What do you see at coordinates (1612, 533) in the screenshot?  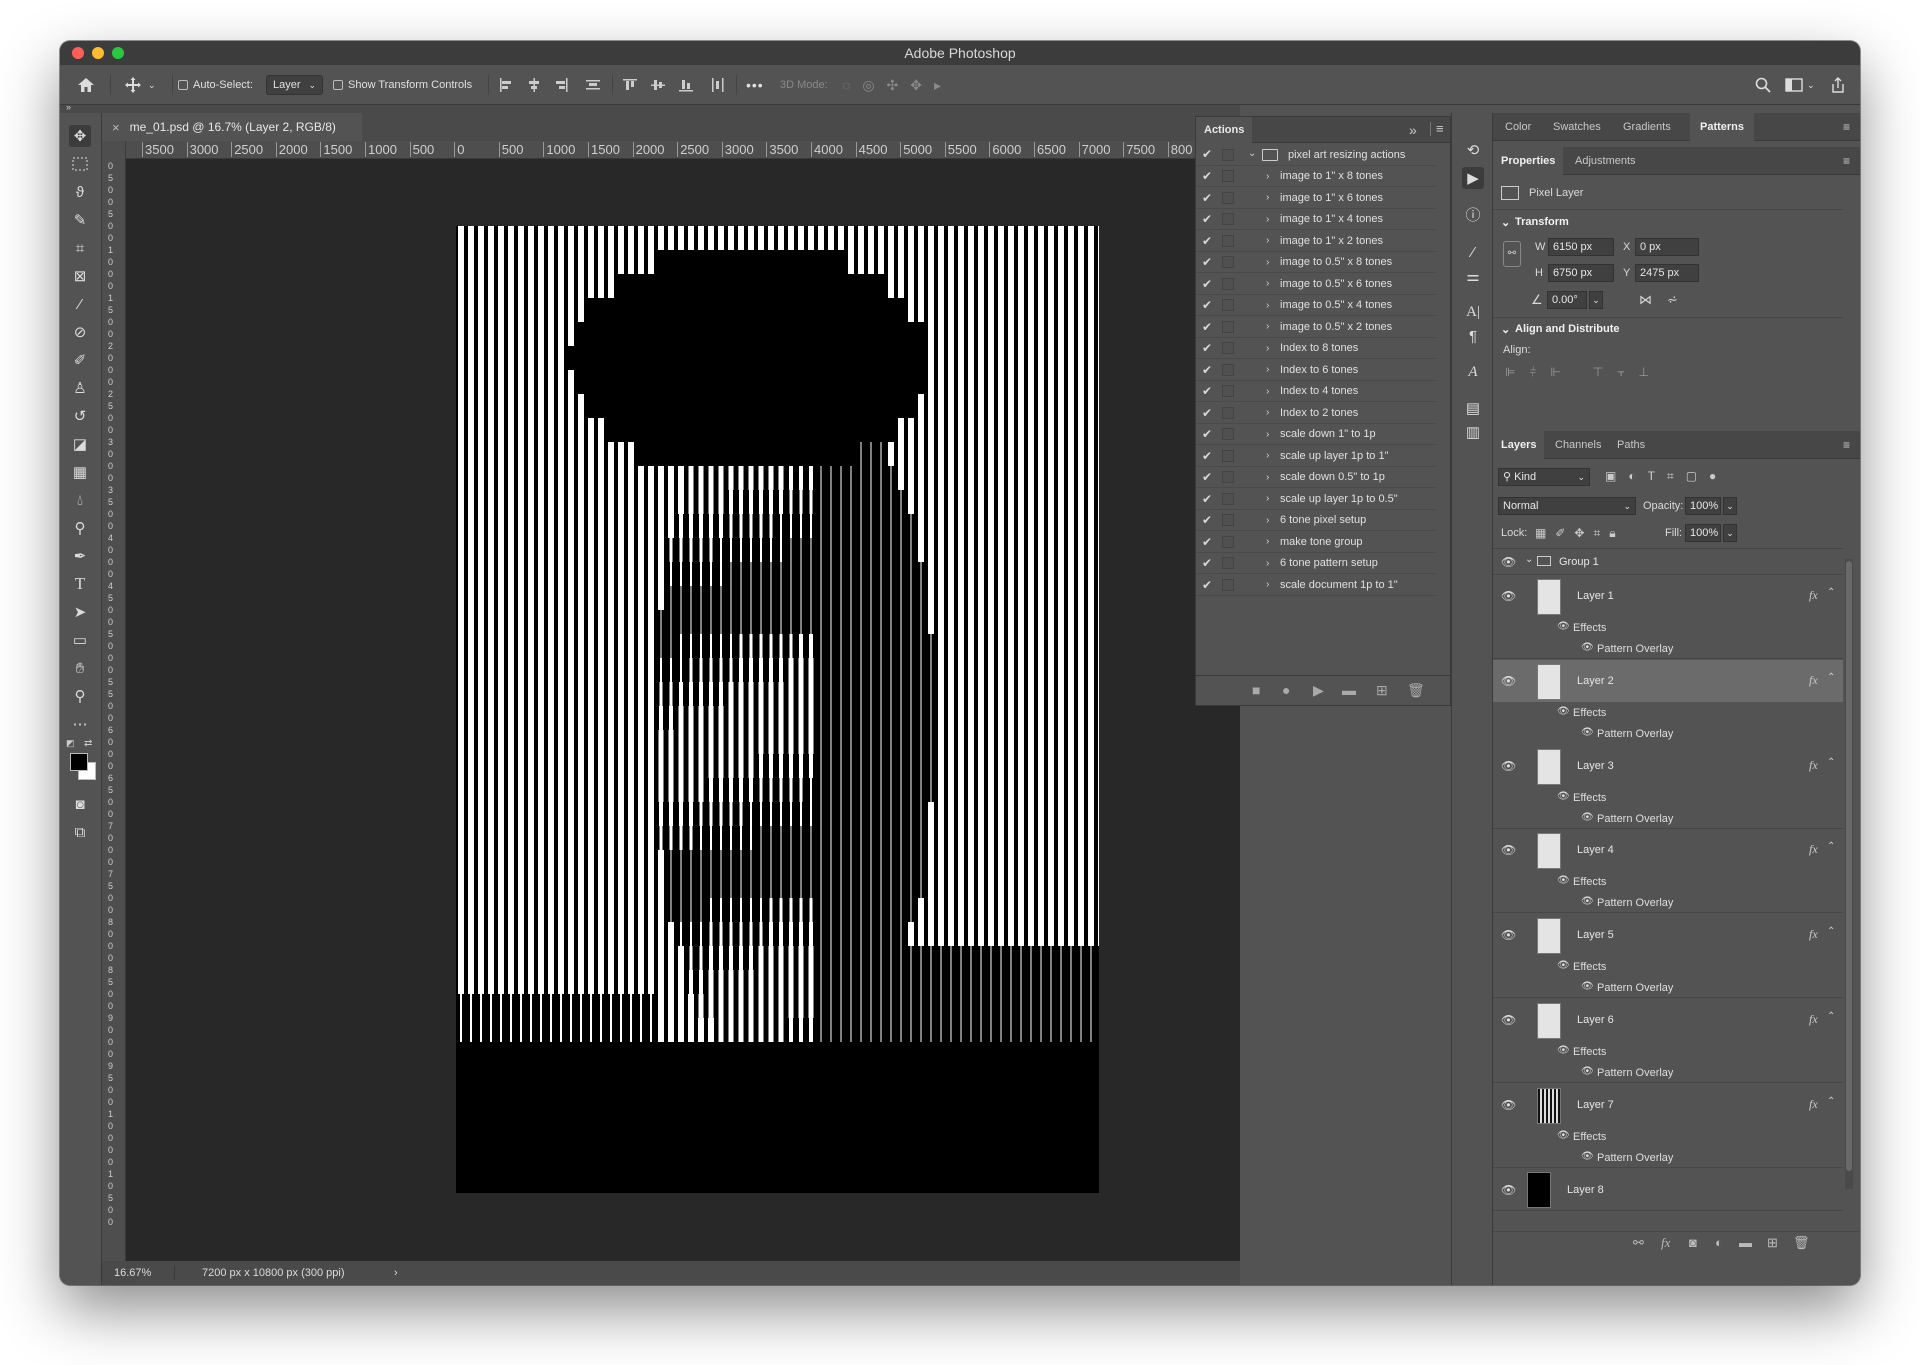 I see `lock-all-icon: 🔒︎` at bounding box center [1612, 533].